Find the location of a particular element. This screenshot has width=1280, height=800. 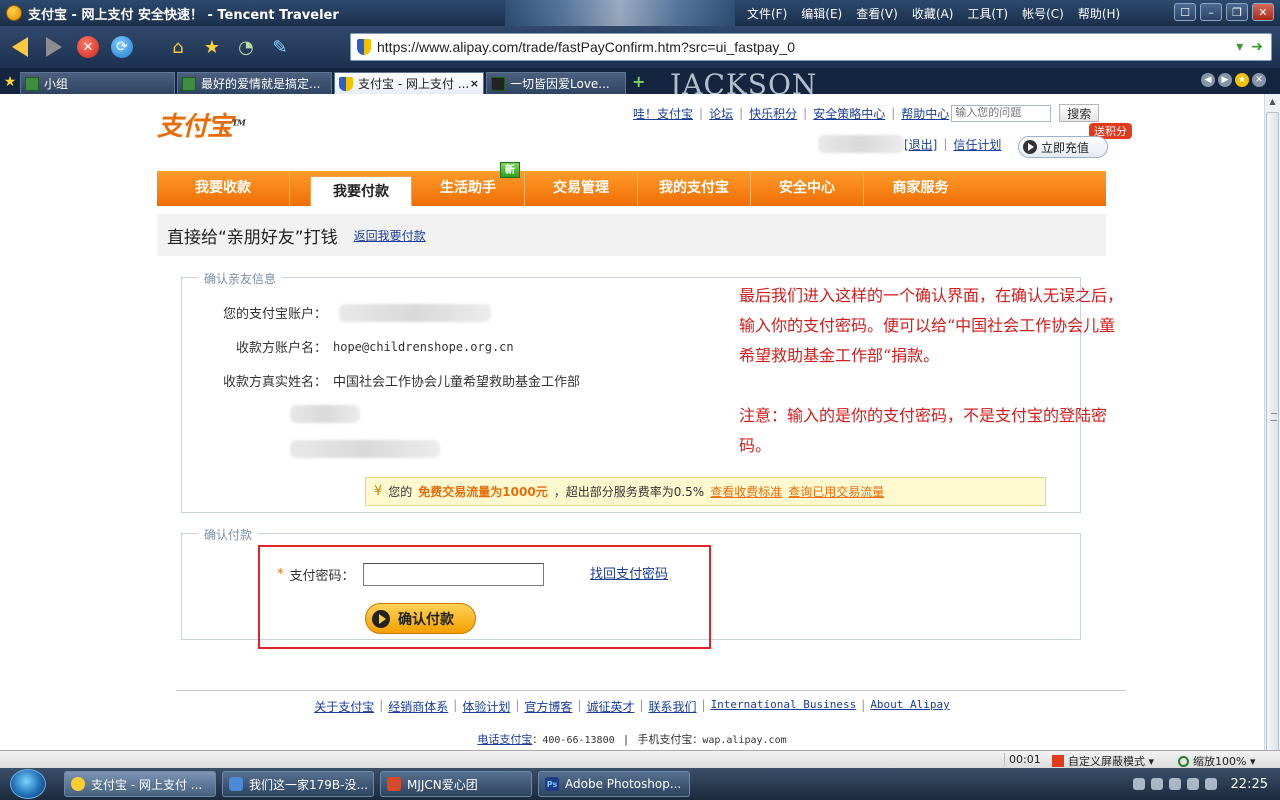

forward-button is located at coordinates (54, 47).